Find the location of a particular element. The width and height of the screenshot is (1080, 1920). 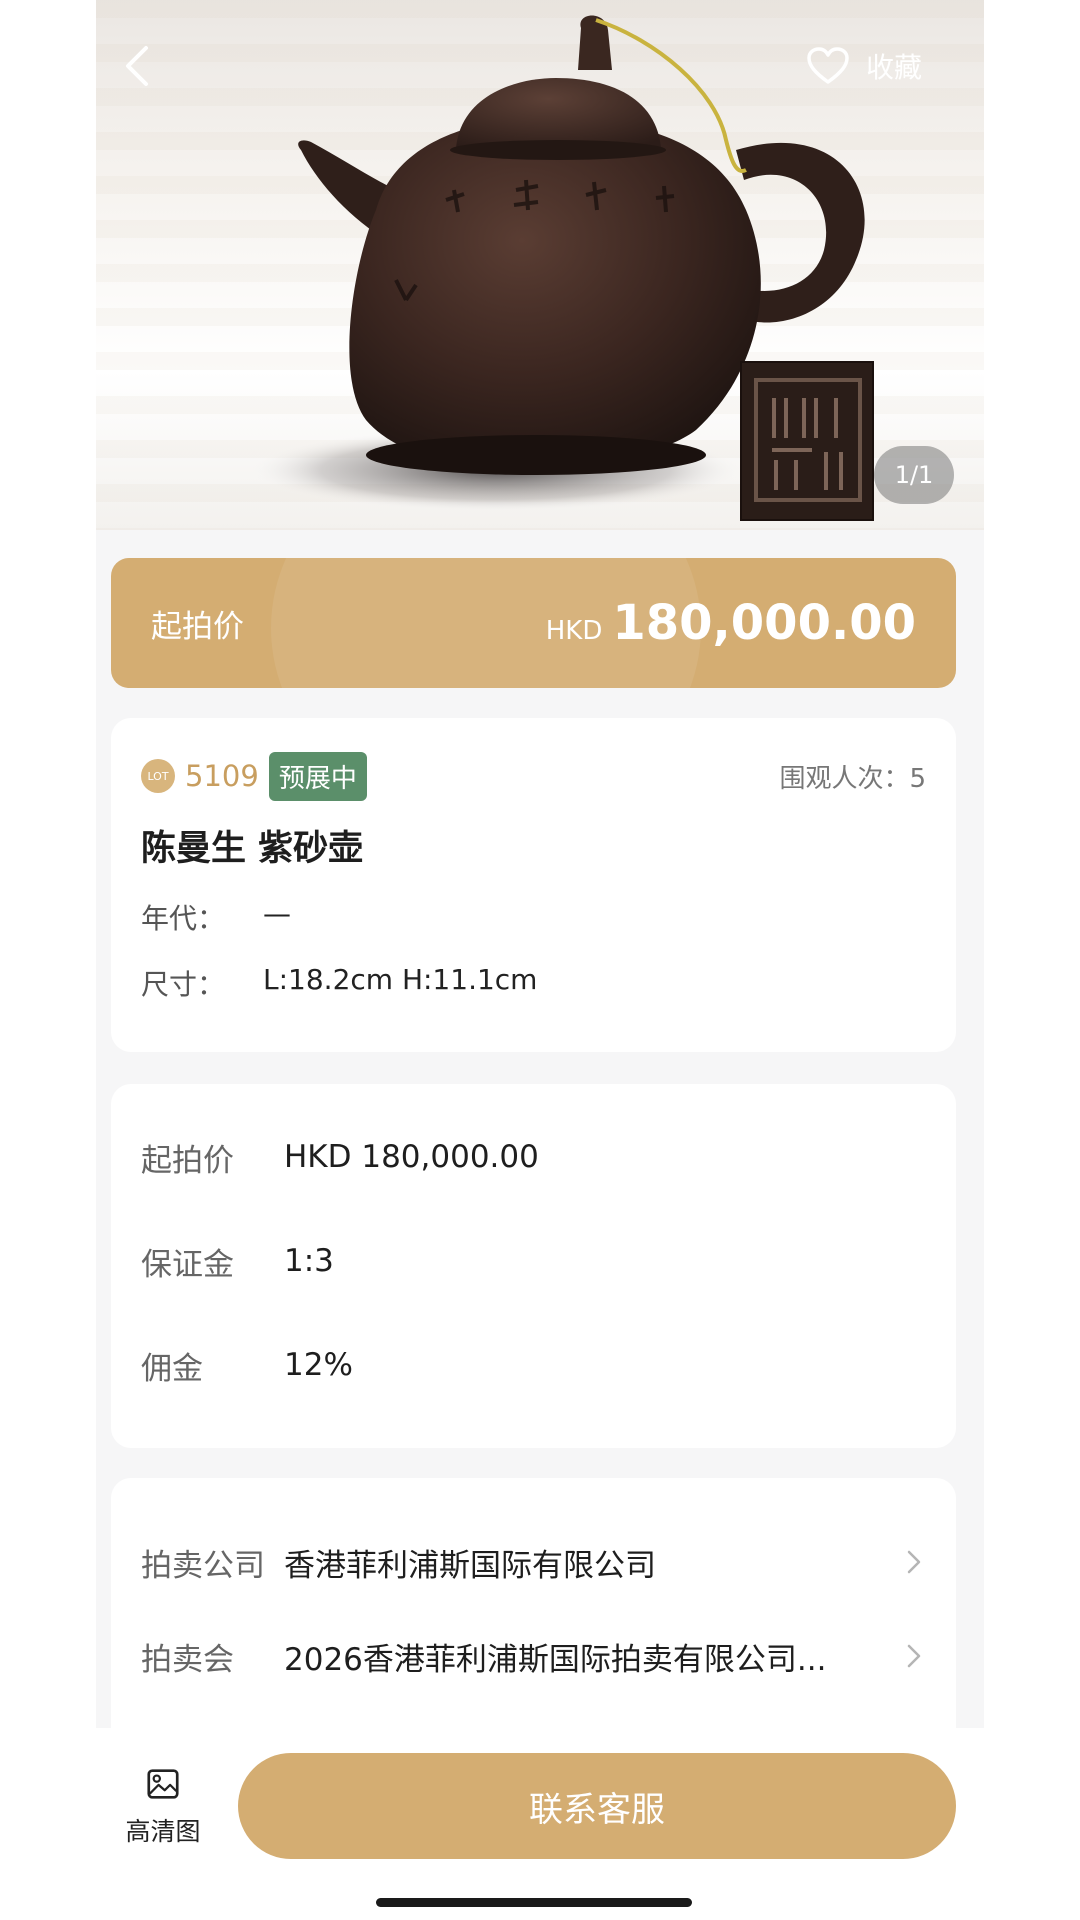

lot-header-row: LOT 5109 预展中 围观人次：5 is located at coordinates (533, 776).